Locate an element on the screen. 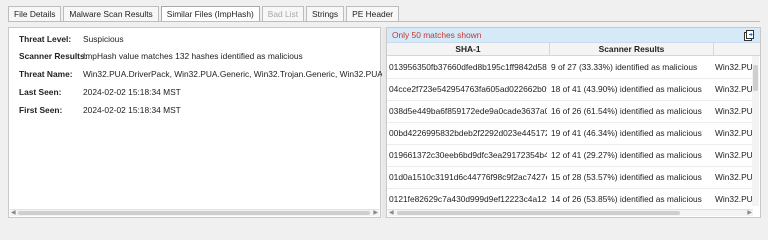 The width and height of the screenshot is (768, 240). tab-malware-scan-results: Malware Scan Results is located at coordinates (111, 13).